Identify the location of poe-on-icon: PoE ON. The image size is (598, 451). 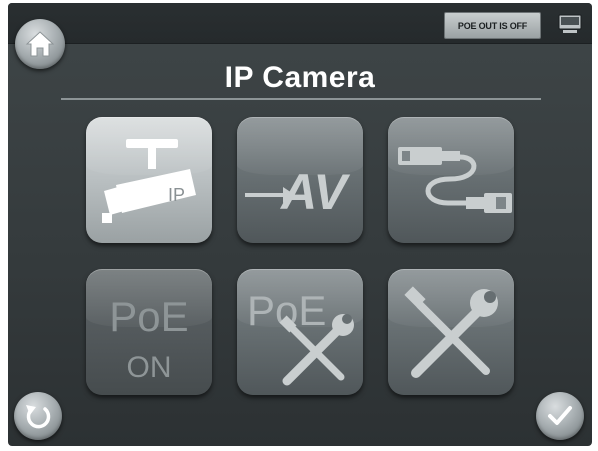
(148, 338).